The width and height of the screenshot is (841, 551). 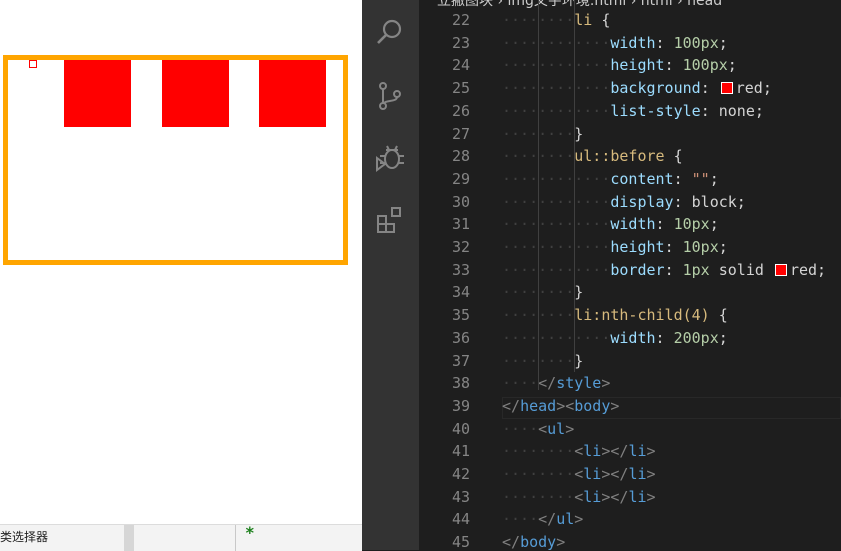 I want to click on line-number: 29, so click(x=460, y=178).